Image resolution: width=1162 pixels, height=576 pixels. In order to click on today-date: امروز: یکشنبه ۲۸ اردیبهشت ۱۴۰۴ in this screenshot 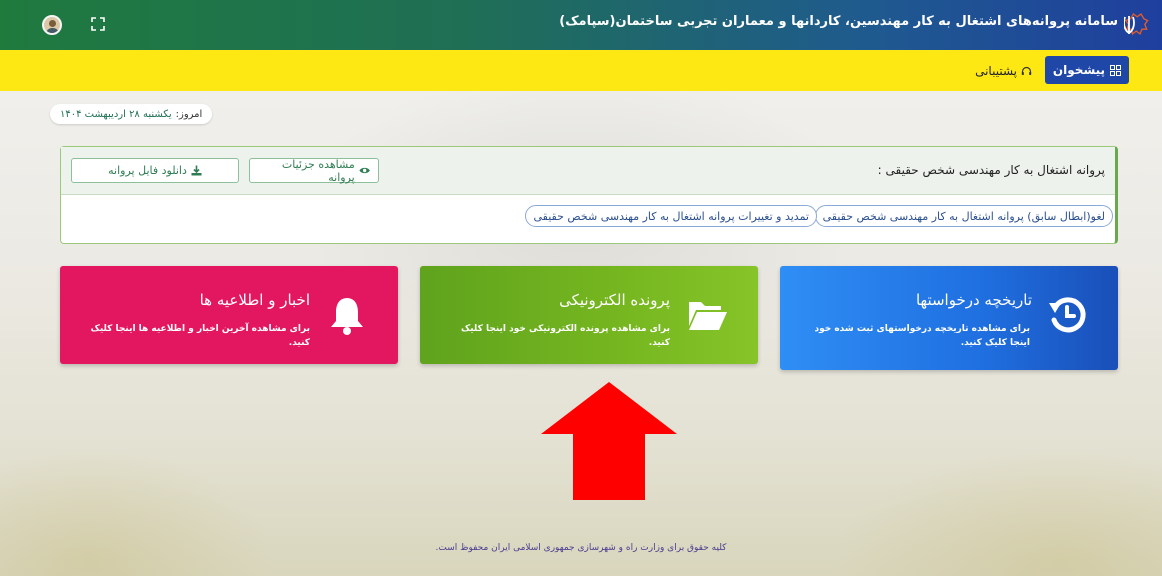, I will do `click(131, 114)`.